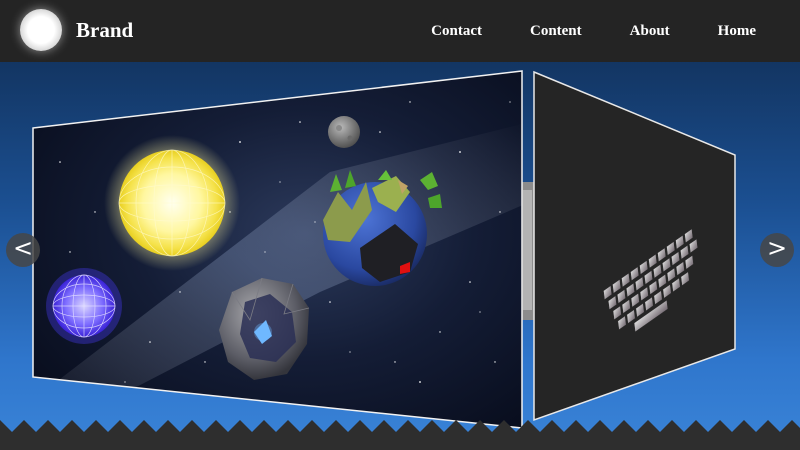 This screenshot has height=450, width=800. What do you see at coordinates (172, 203) in the screenshot?
I see `sun-sphere` at bounding box center [172, 203].